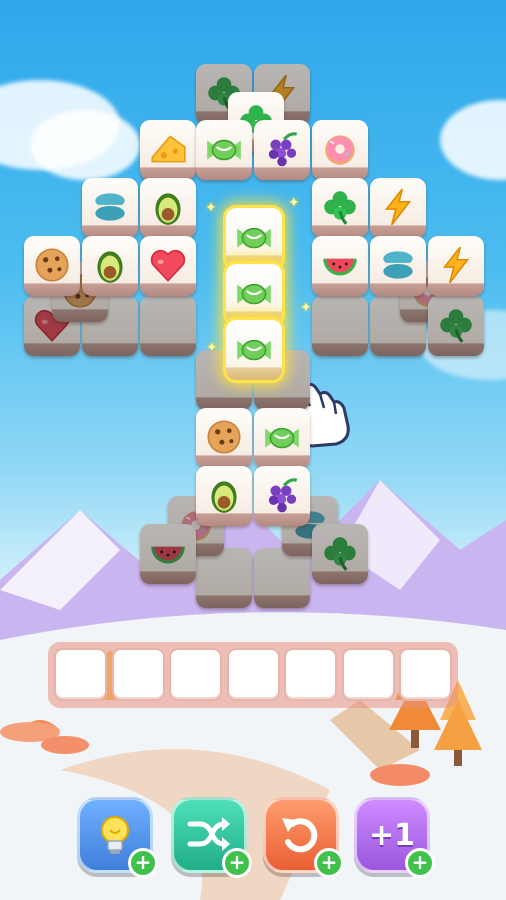 The width and height of the screenshot is (506, 900). I want to click on cheese-icon, so click(168, 149).